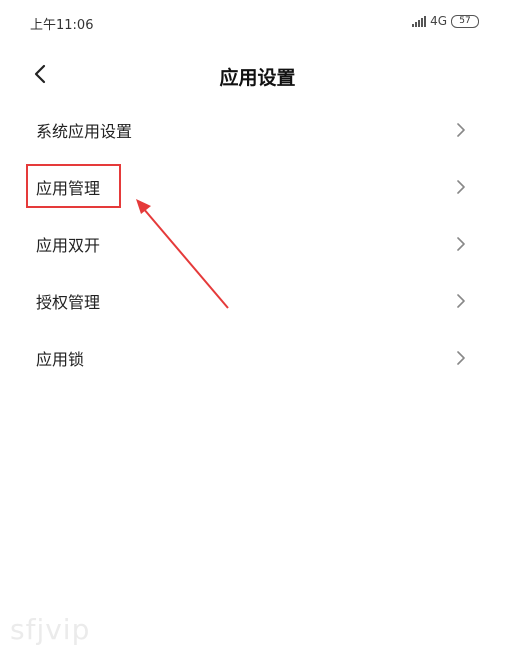  What do you see at coordinates (60, 359) in the screenshot?
I see `list-item-label: 应用锁` at bounding box center [60, 359].